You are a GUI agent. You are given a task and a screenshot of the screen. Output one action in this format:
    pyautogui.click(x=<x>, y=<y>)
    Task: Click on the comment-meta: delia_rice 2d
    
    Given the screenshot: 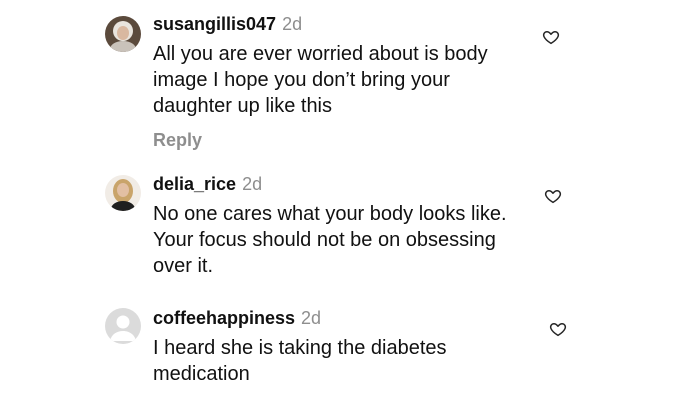 What is the action you would take?
    pyautogui.click(x=207, y=184)
    